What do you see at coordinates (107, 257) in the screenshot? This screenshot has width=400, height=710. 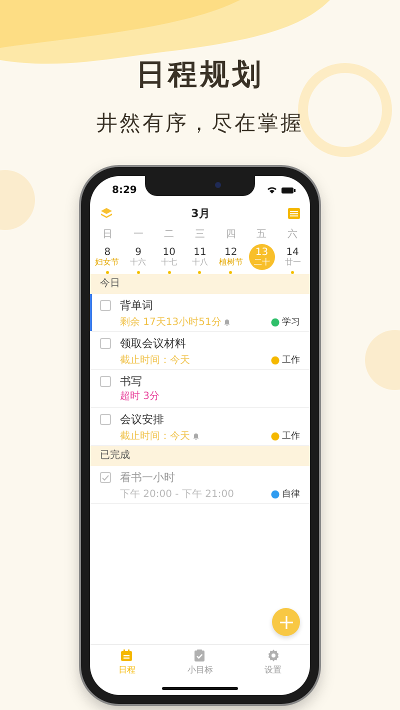 I see `date-cell: 8 妇女节` at bounding box center [107, 257].